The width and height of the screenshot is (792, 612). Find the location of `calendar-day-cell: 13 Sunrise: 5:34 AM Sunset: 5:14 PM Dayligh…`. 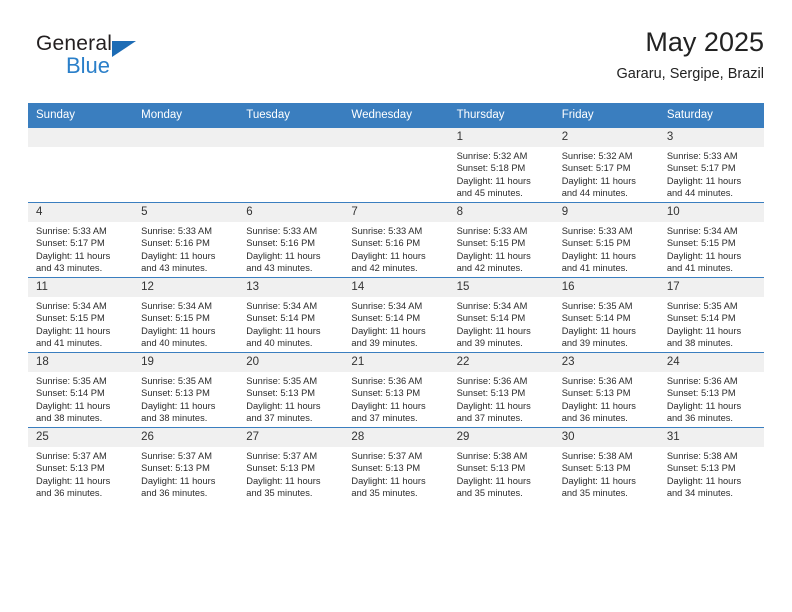

calendar-day-cell: 13 Sunrise: 5:34 AM Sunset: 5:14 PM Dayligh… is located at coordinates (291, 315).